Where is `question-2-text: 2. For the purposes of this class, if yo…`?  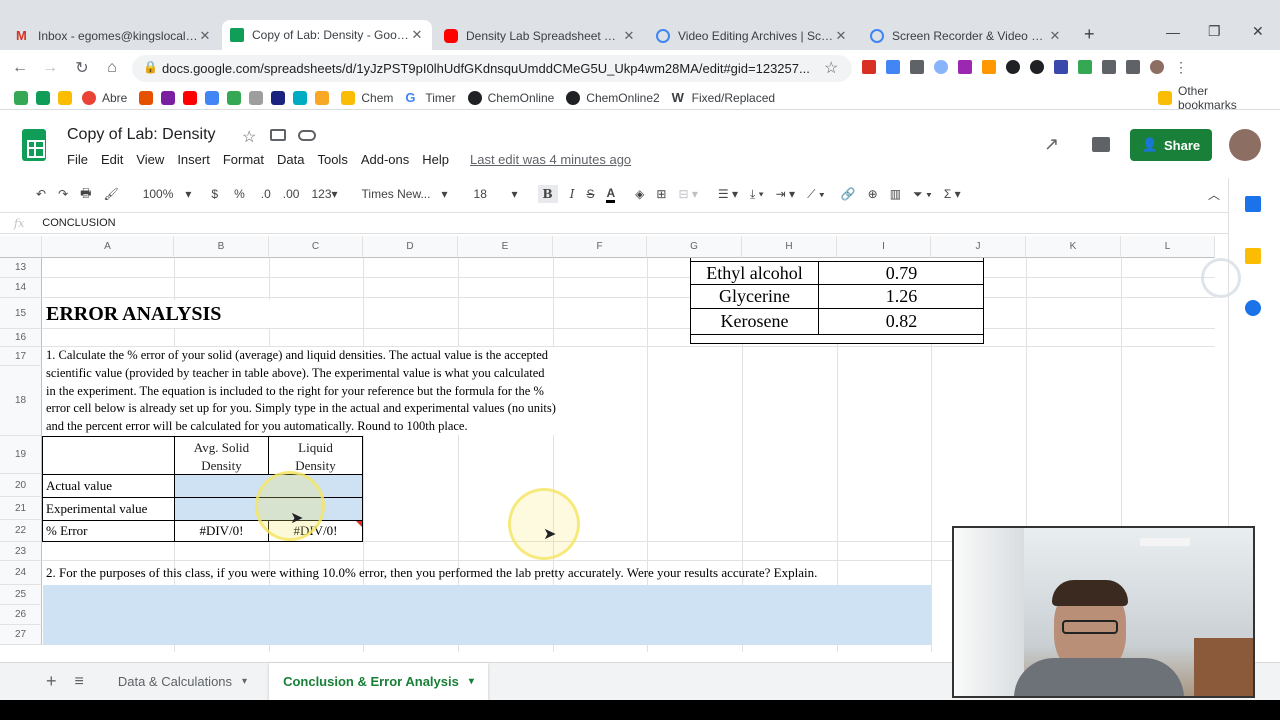
question-2-text: 2. For the purposes of this class, if yo… is located at coordinates (431, 573).